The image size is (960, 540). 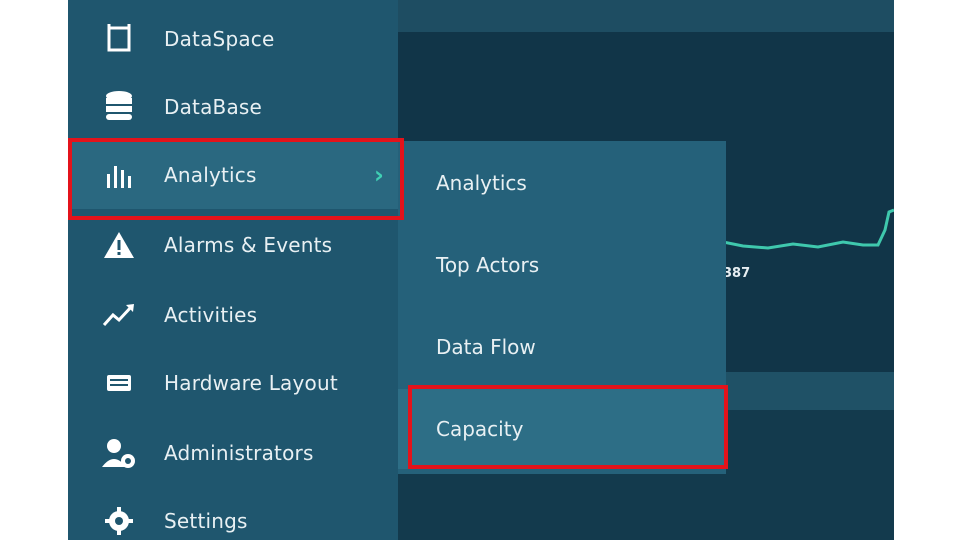 I want to click on sidebar-item-analytics: Analytics ›, so click(x=233, y=175).